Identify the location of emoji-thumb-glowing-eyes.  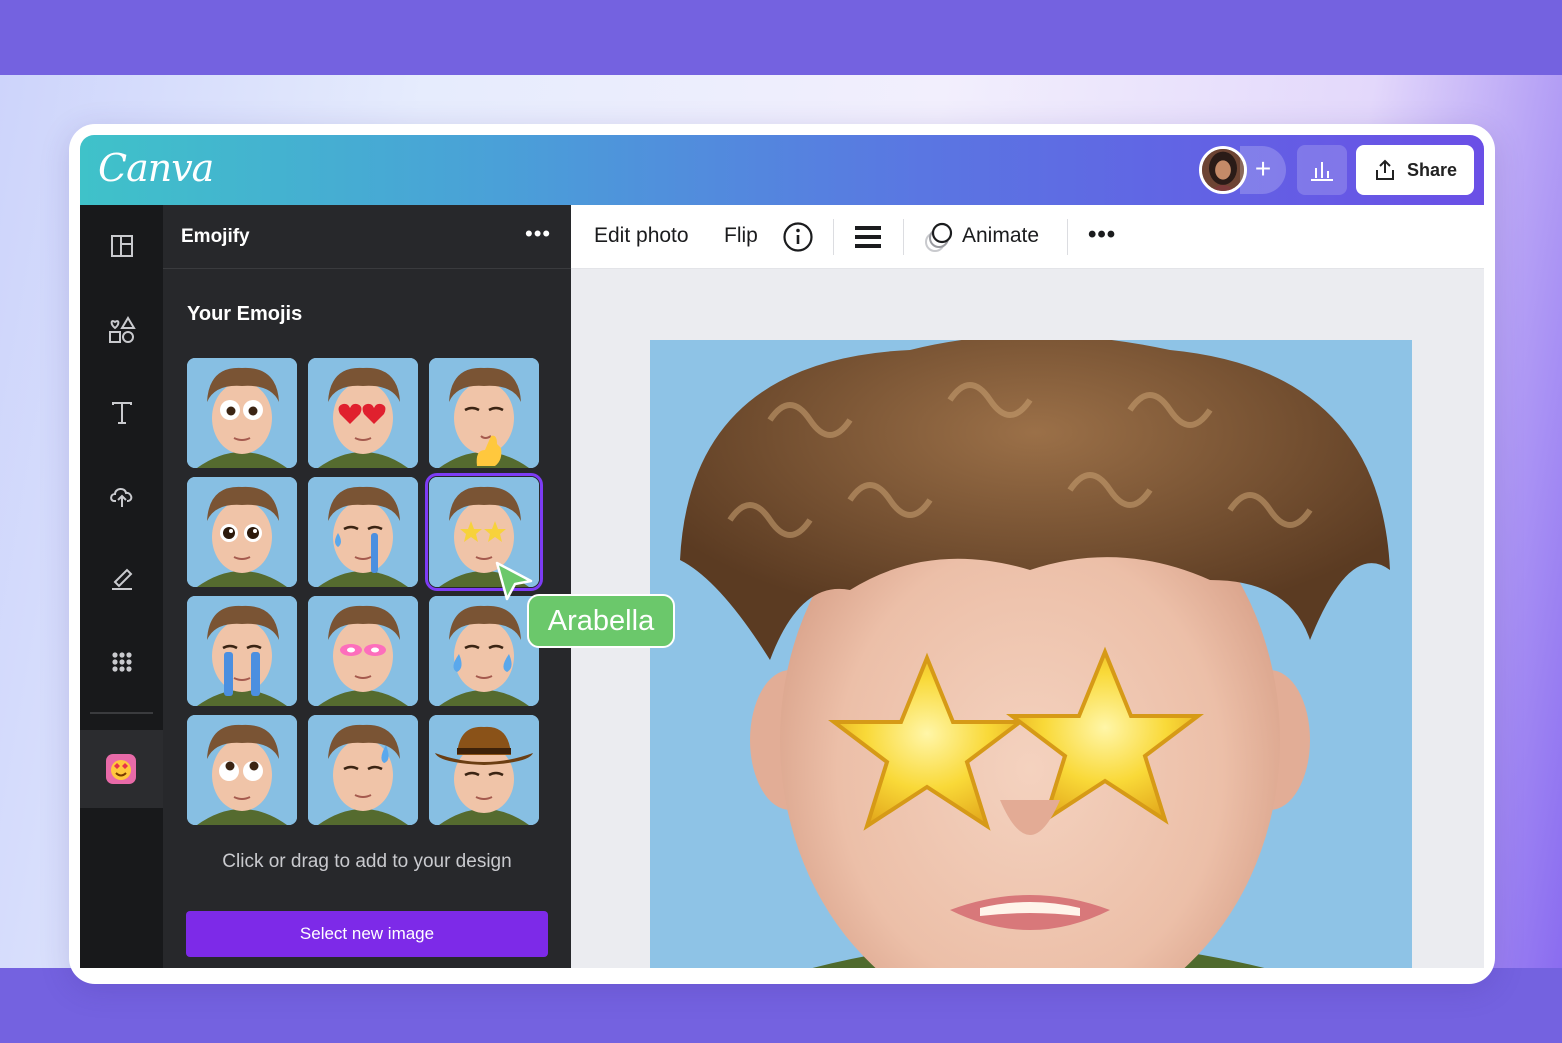
(363, 651).